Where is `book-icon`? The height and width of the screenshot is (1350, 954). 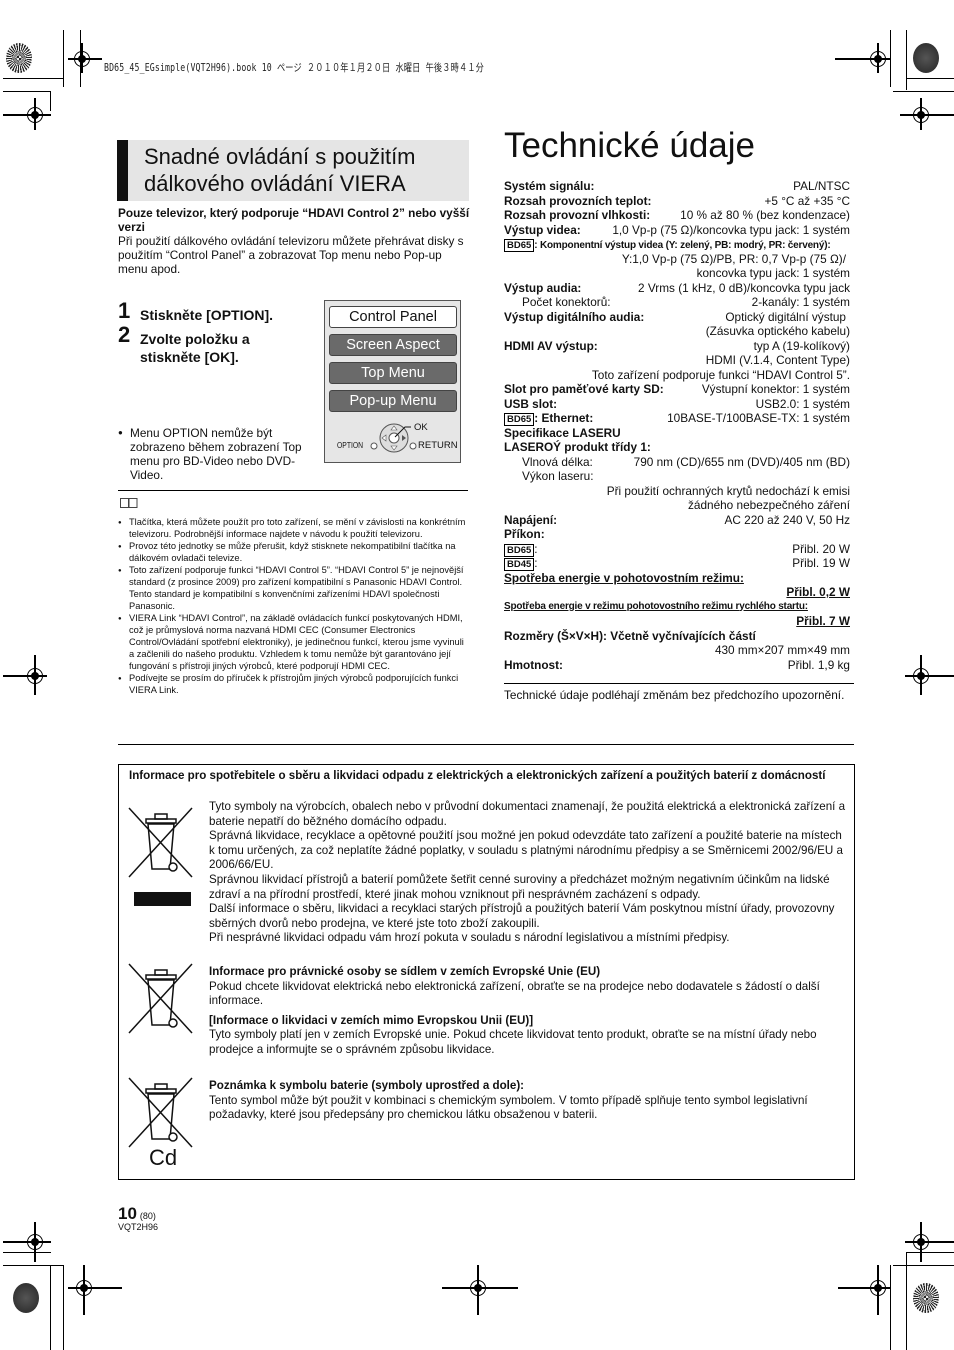 book-icon is located at coordinates (129, 503).